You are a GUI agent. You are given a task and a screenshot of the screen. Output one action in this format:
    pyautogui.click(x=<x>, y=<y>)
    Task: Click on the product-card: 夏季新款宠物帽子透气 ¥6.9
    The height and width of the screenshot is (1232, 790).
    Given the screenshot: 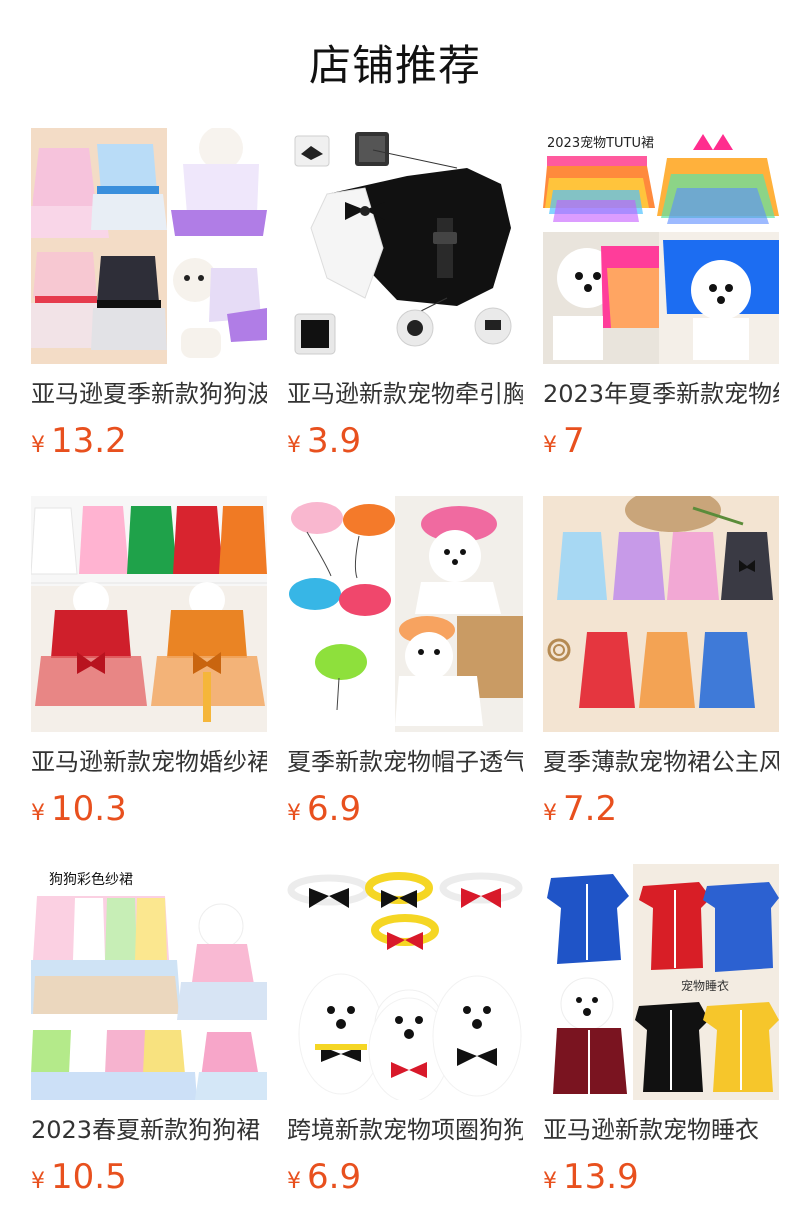 What is the action you would take?
    pyautogui.click(x=405, y=680)
    